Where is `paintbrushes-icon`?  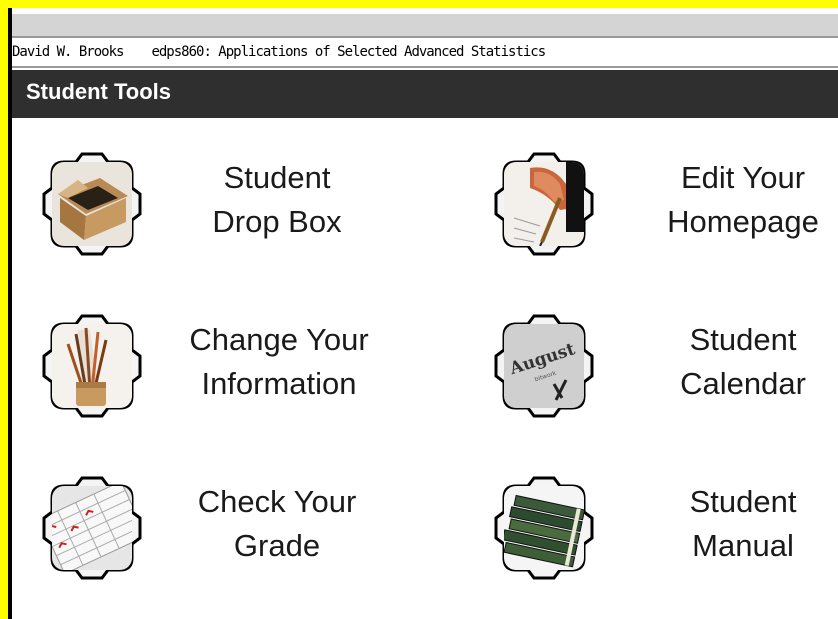 paintbrushes-icon is located at coordinates (92, 366).